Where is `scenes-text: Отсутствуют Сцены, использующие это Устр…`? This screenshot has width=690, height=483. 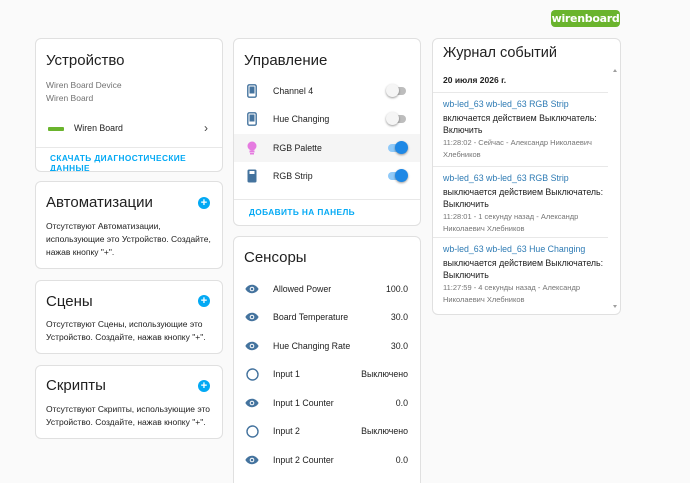 scenes-text: Отсутствуют Сцены, использующие это Устр… is located at coordinates (126, 330).